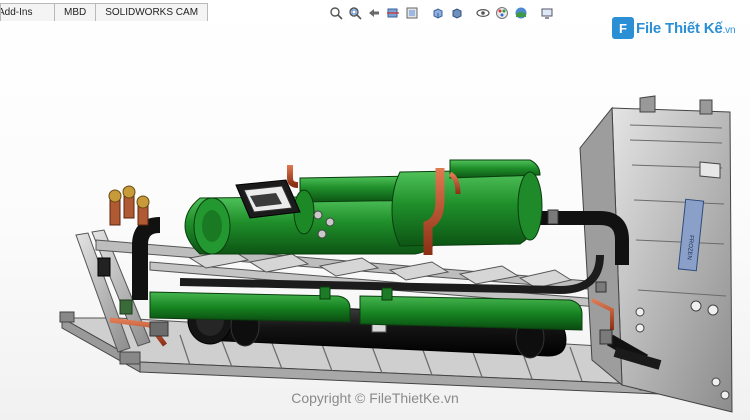  Describe the element at coordinates (623, 28) in the screenshot. I see `logo-mark: F` at that location.